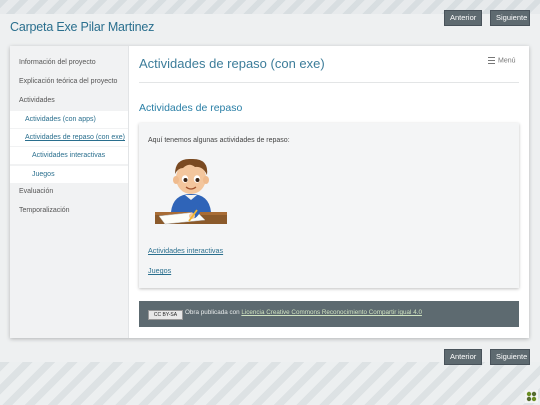 The image size is (540, 405). Describe the element at coordinates (270, 383) in the screenshot. I see `background-pattern-bottom` at that location.